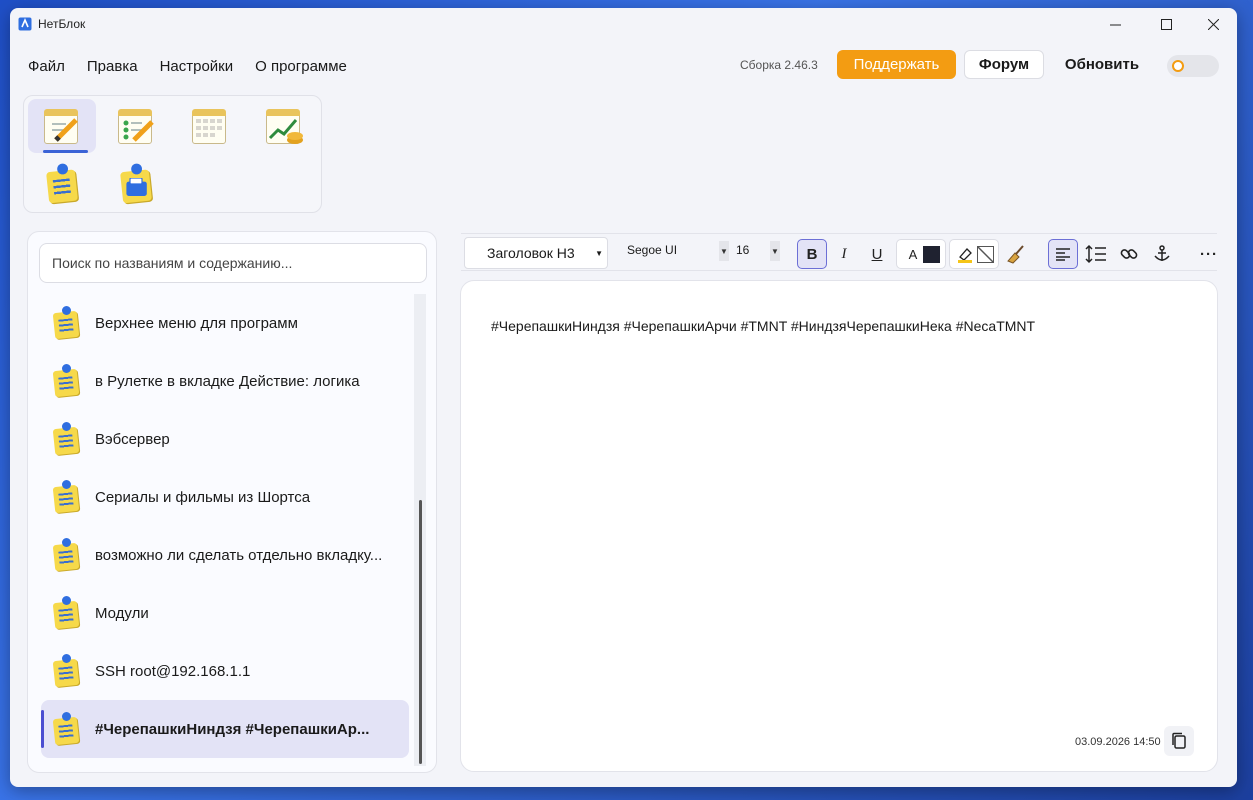 This screenshot has height=800, width=1253. What do you see at coordinates (812, 254) in the screenshot?
I see `bold-button: B` at bounding box center [812, 254].